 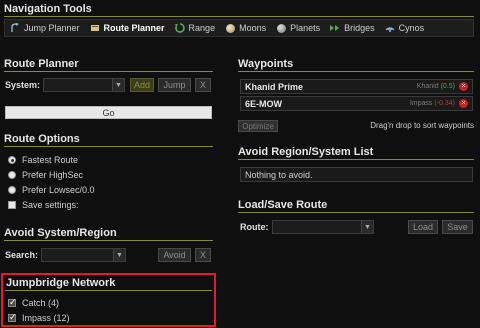 I want to click on planet-icon, so click(x=281, y=28).